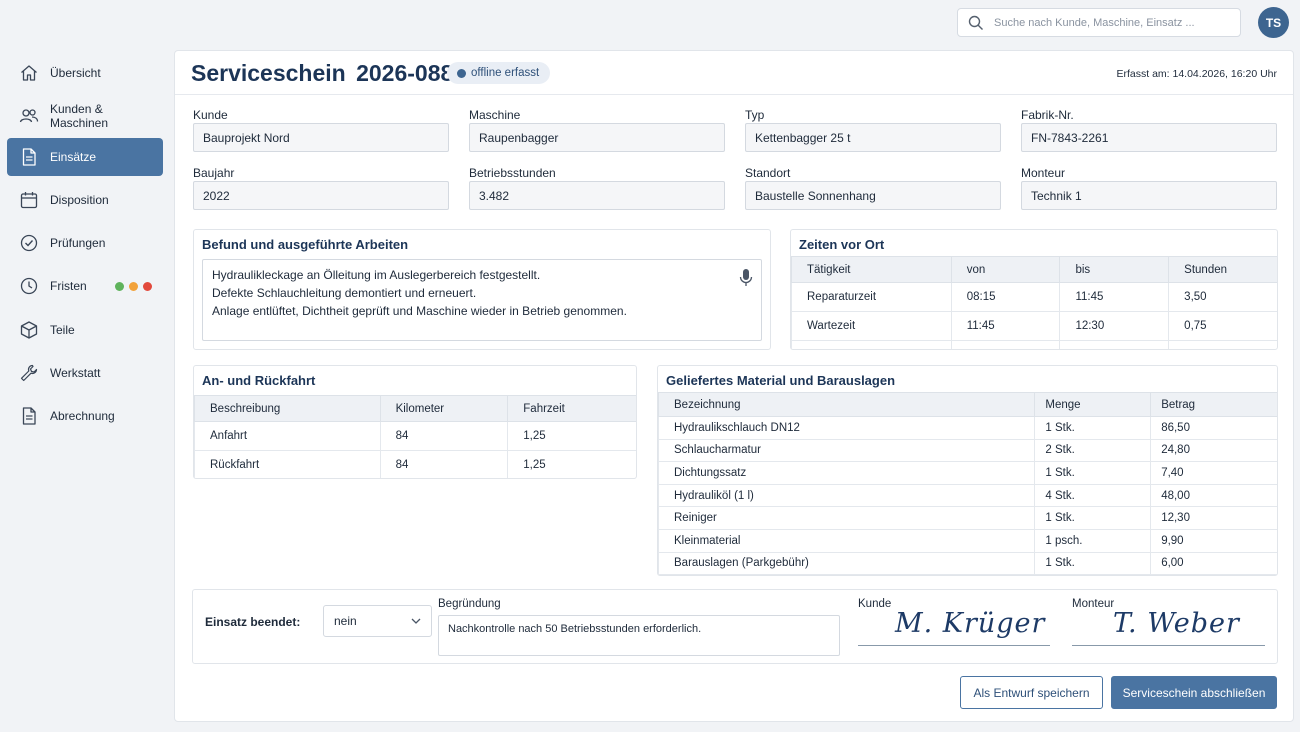 This screenshot has width=1300, height=732. I want to click on top-bar: TS, so click(650, 23).